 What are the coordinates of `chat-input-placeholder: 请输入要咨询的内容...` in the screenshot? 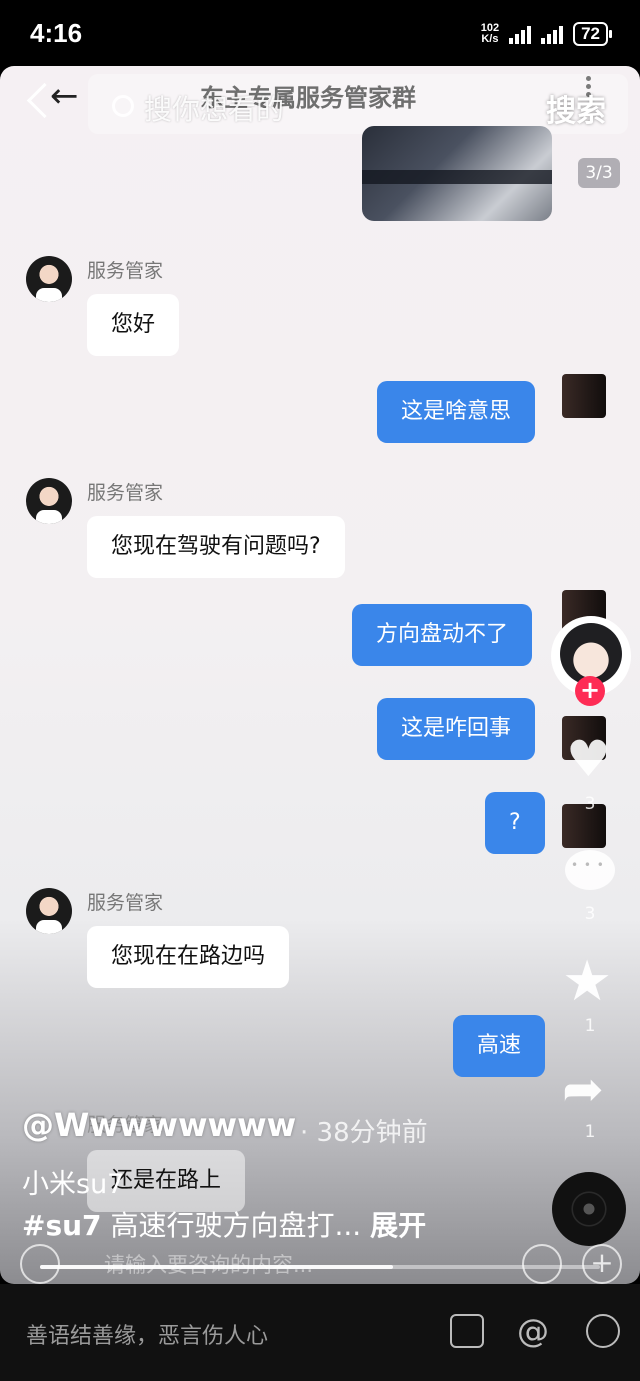 It's located at (208, 1264).